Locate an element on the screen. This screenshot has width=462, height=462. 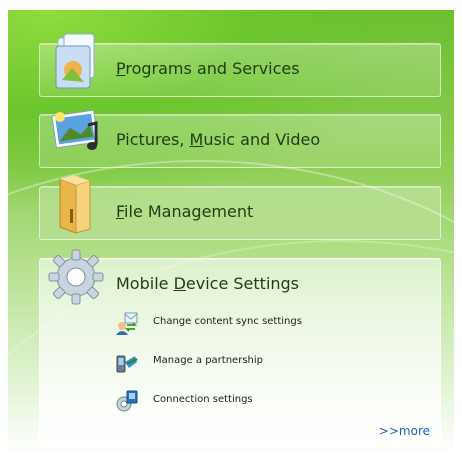
sync-settings-icon is located at coordinates (127, 323).